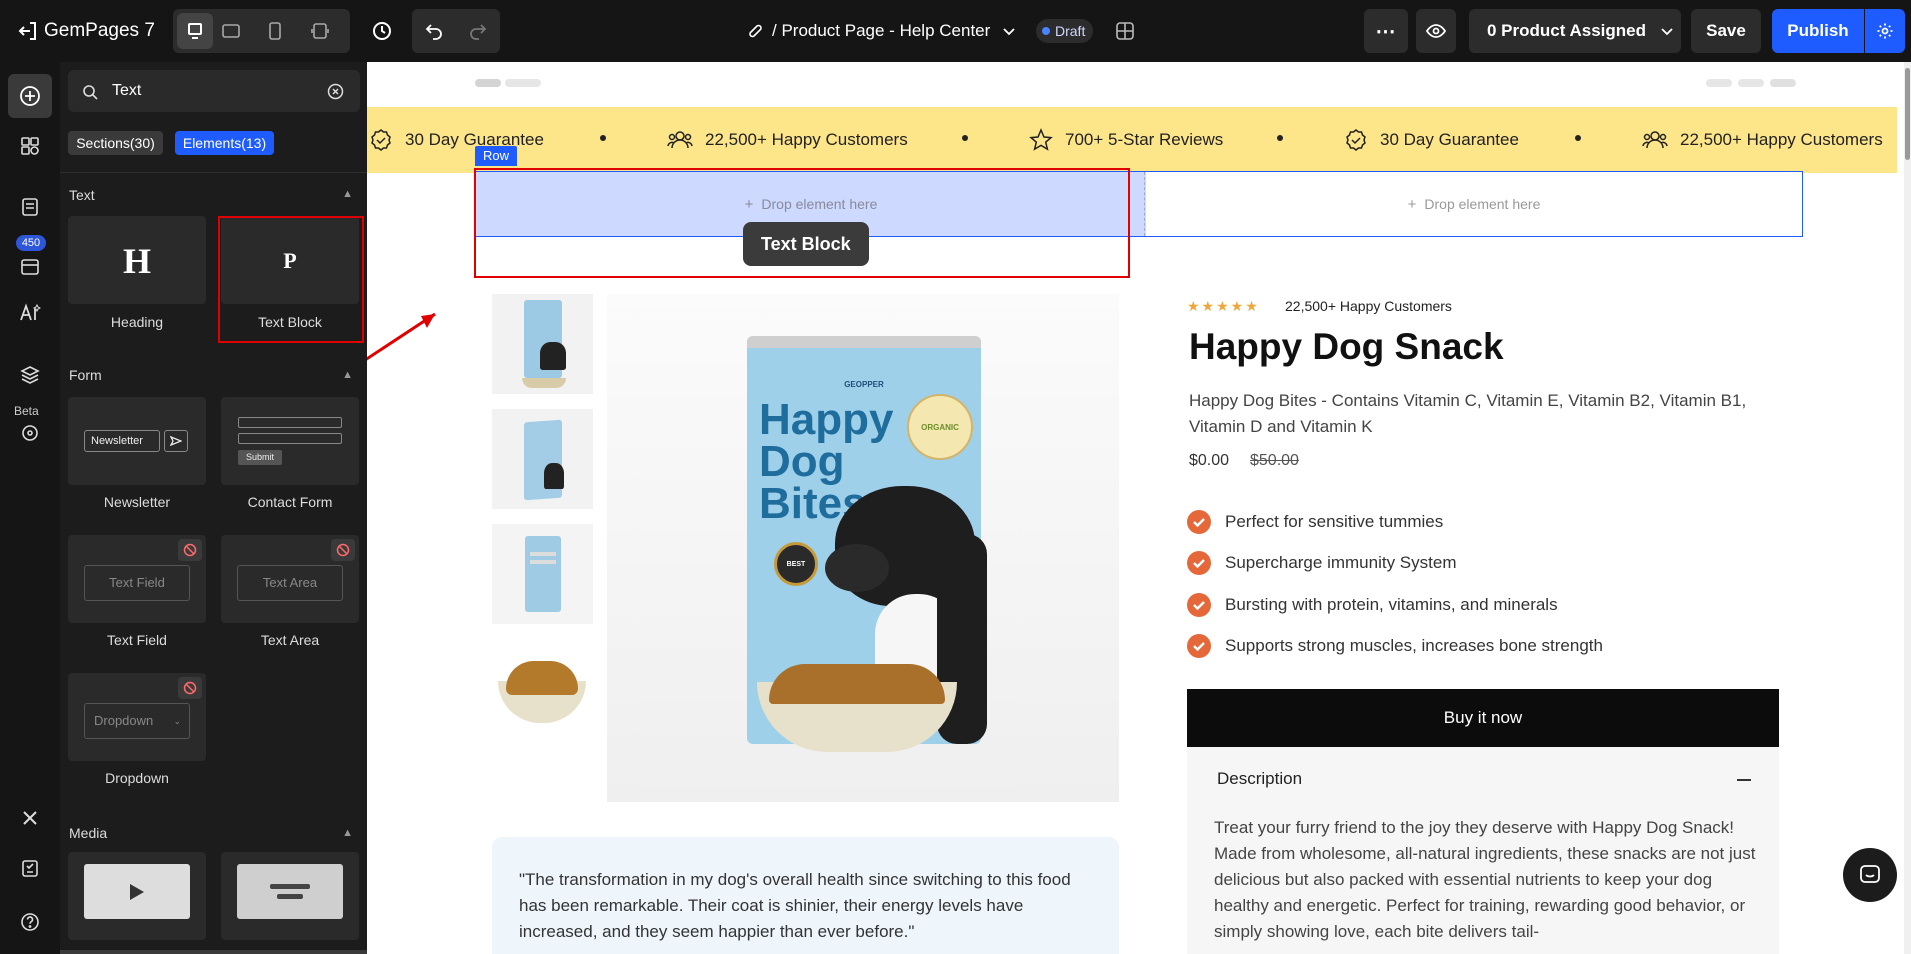 This screenshot has height=954, width=1911. Describe the element at coordinates (122, 441) in the screenshot. I see `newsletter-input-preview: Newsletter` at that location.